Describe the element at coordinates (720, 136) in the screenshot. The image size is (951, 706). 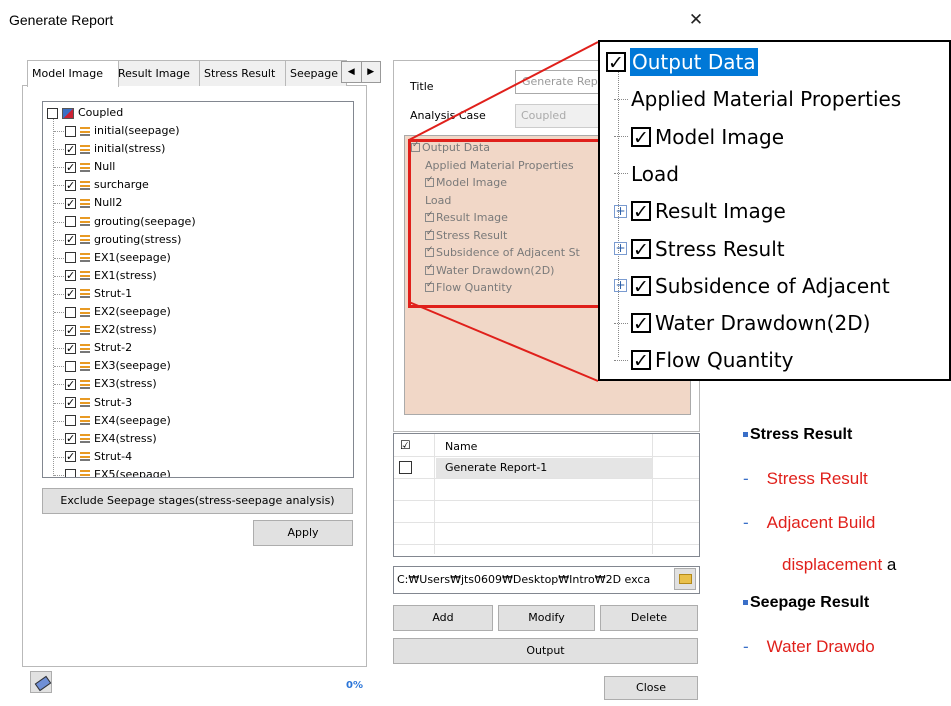
I see `zoom-tree-label: Model Image` at that location.